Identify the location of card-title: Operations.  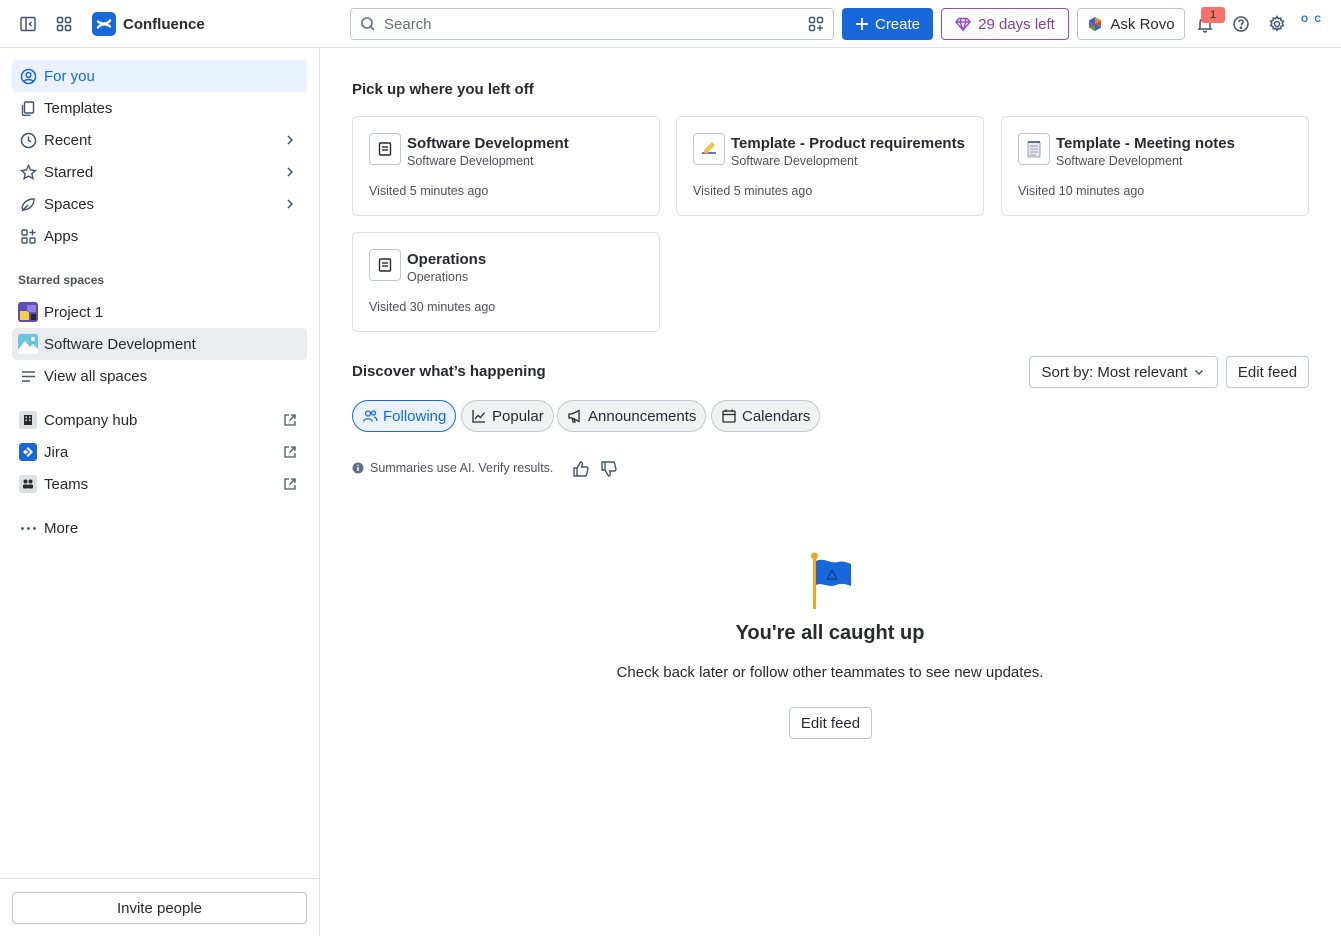
(447, 259).